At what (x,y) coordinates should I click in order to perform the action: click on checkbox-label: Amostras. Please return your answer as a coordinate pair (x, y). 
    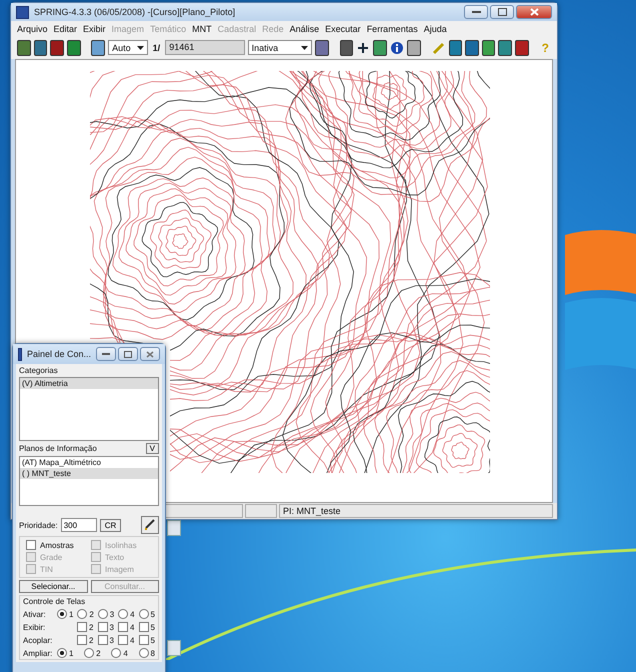
    Looking at the image, I should click on (57, 545).